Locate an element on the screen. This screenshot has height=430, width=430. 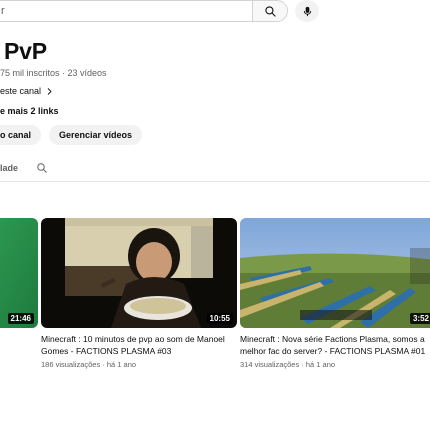
video-thumbnail: 3:52 is located at coordinates (335, 273).